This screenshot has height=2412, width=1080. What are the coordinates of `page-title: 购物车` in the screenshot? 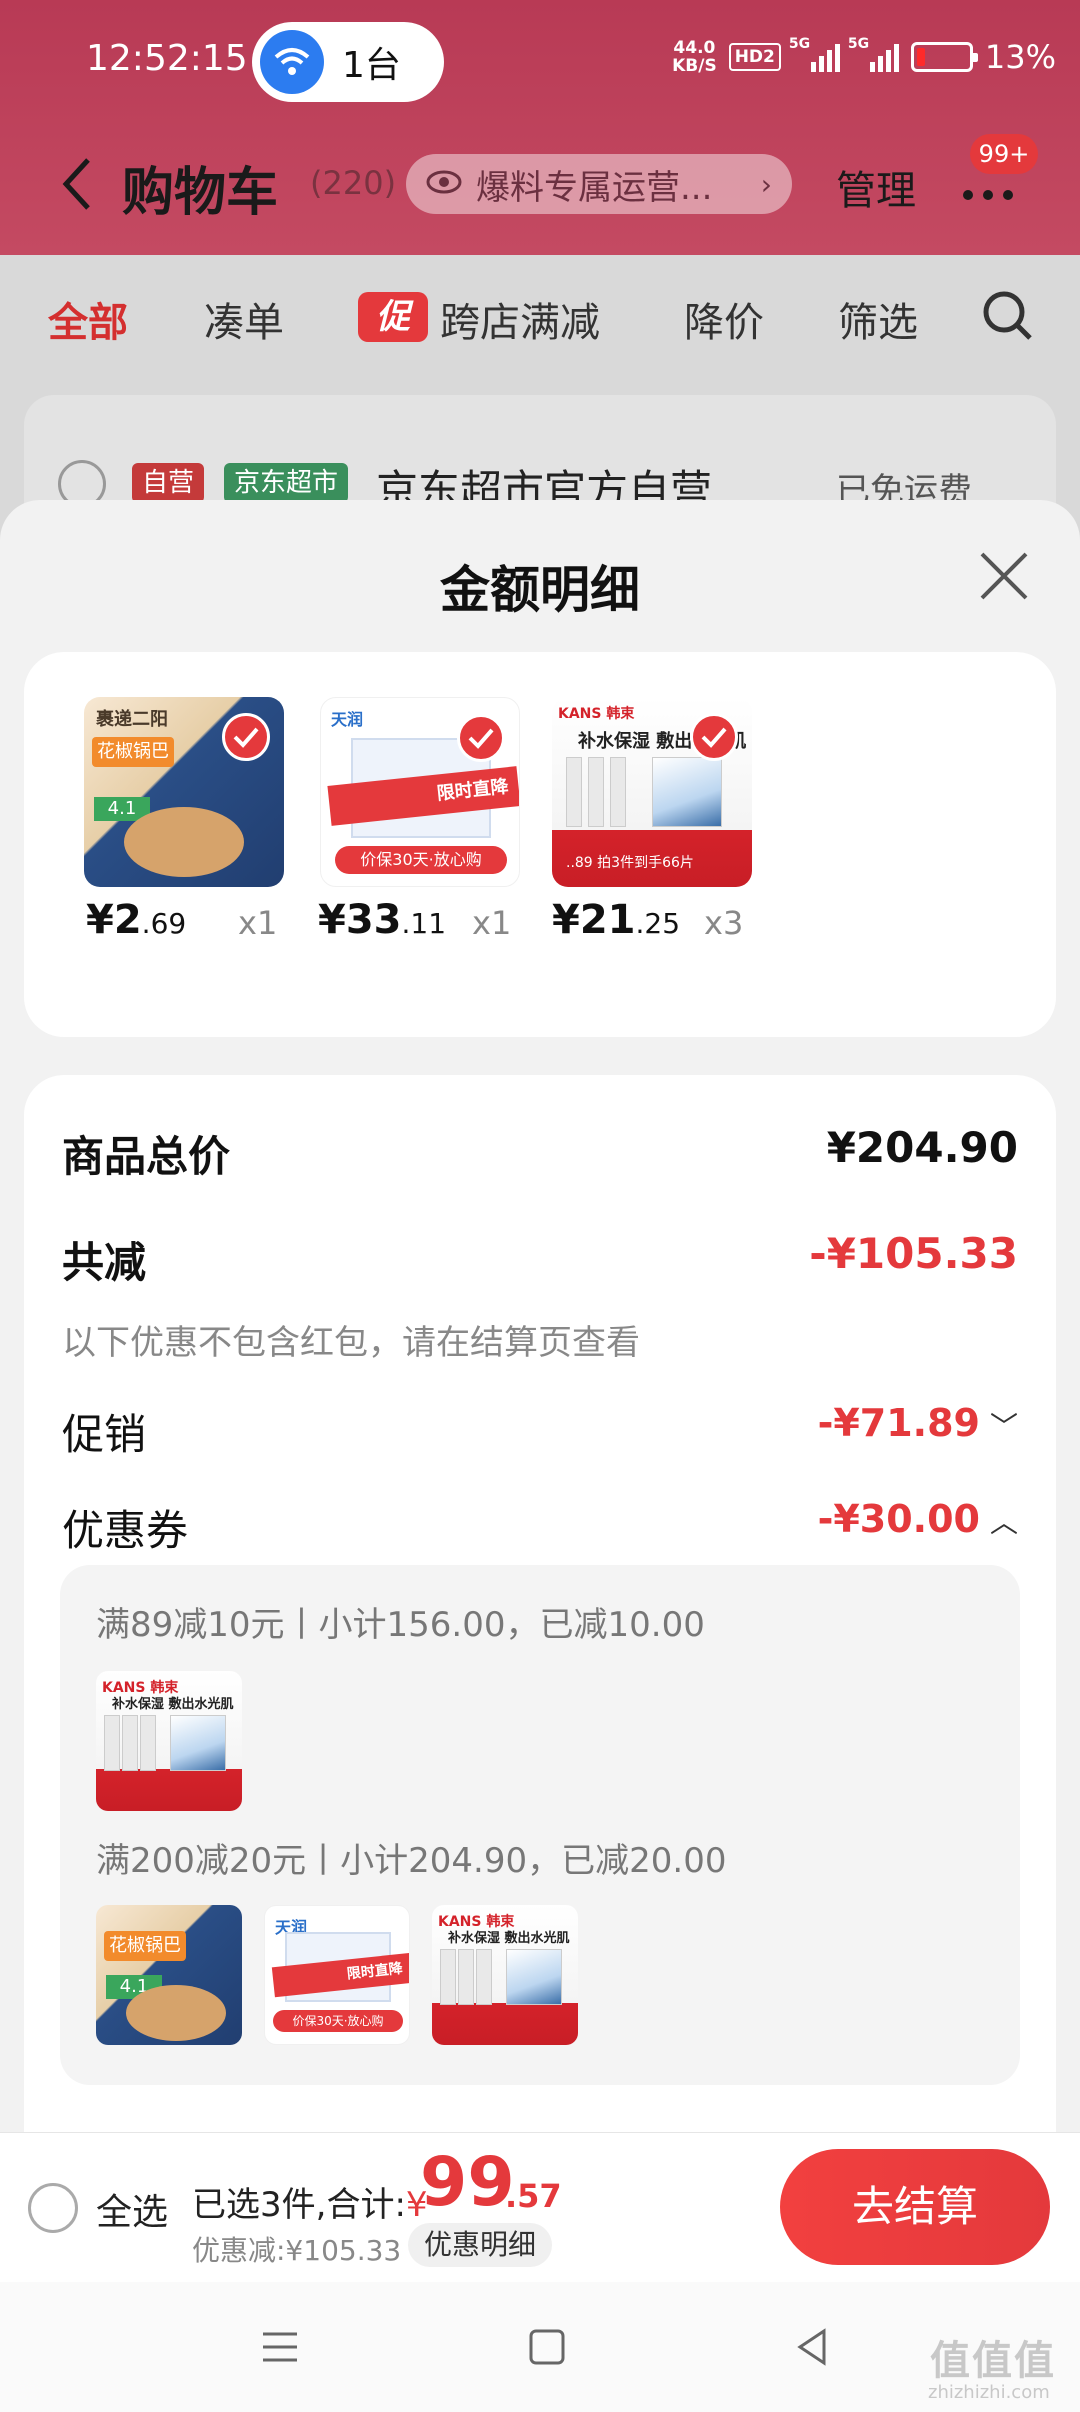 It's located at (200, 193).